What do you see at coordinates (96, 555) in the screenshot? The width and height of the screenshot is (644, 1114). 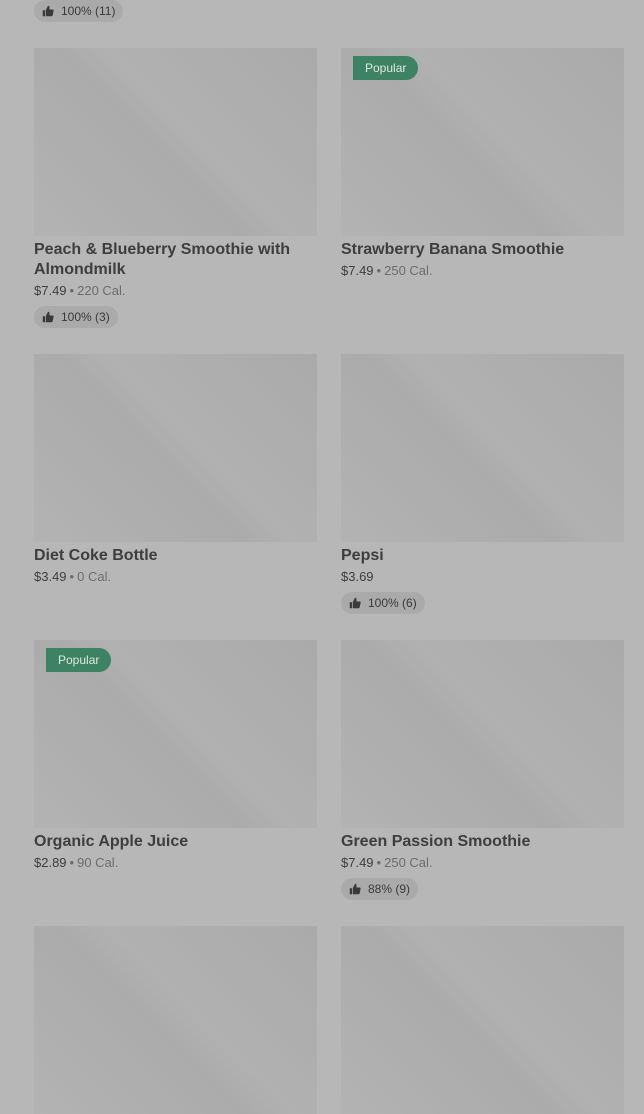 I see `item-name: Diet Coke Bottle` at bounding box center [96, 555].